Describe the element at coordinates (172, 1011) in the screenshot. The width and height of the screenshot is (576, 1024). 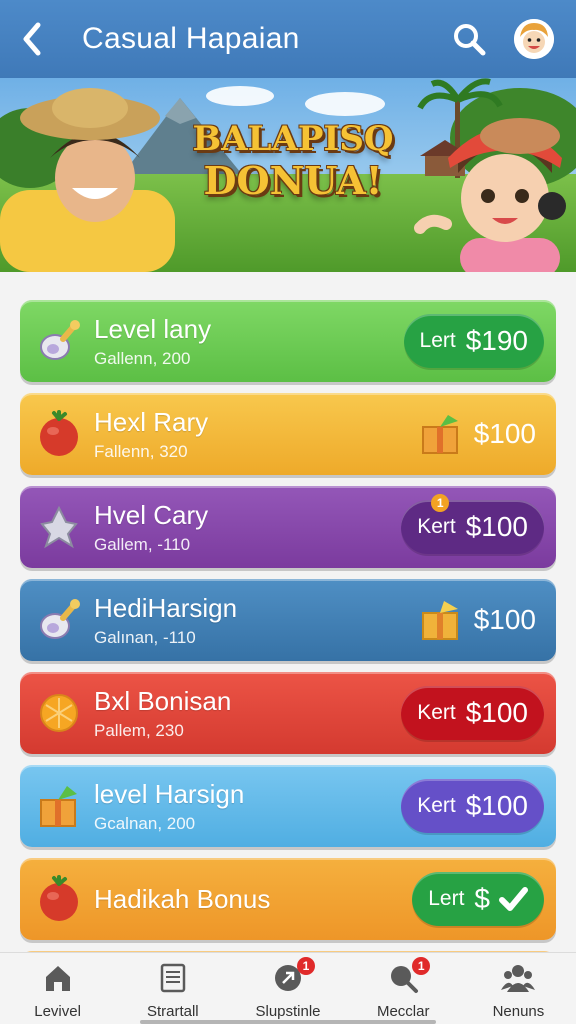
I see `nav-label: Strartall` at that location.